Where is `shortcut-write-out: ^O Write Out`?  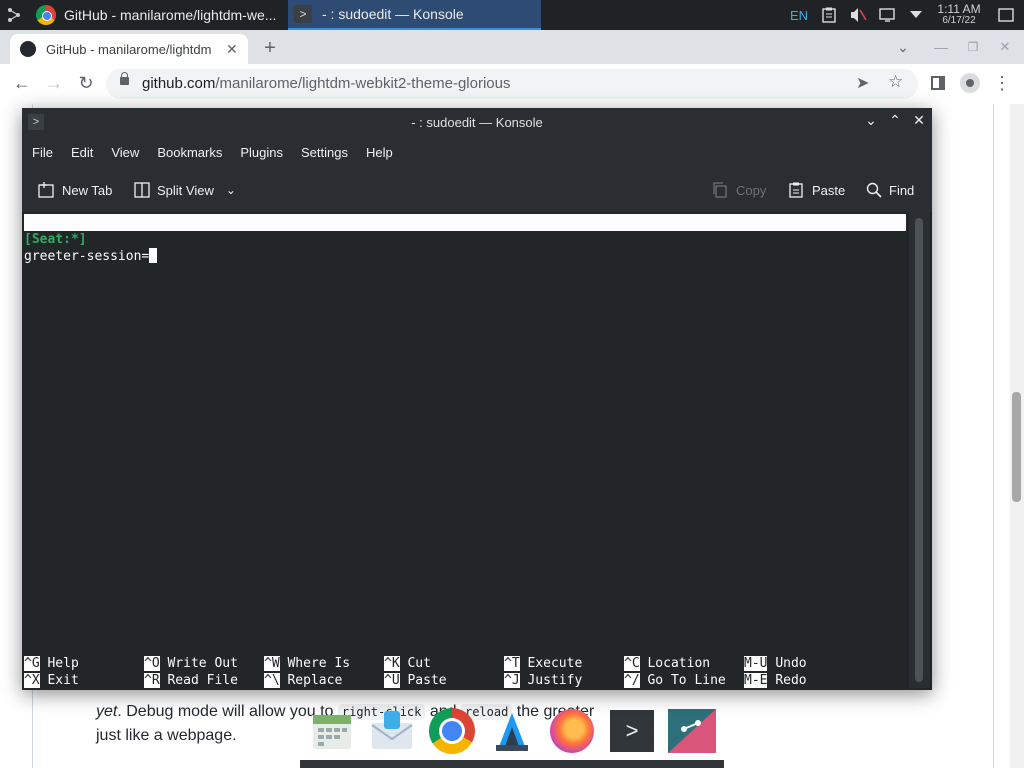
shortcut-write-out: ^O Write Out is located at coordinates (191, 663).